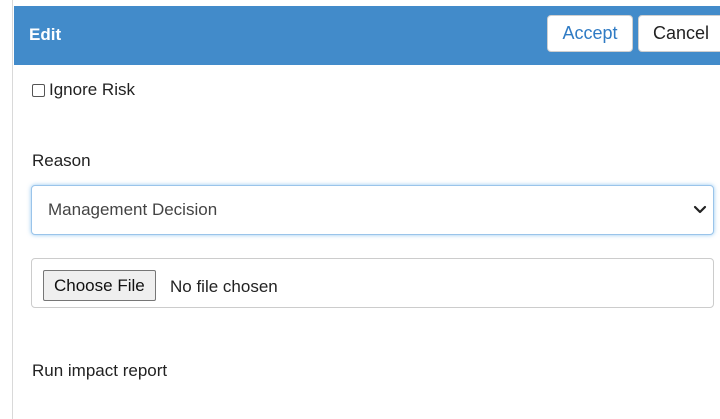 The image size is (720, 419). What do you see at coordinates (679, 33) in the screenshot?
I see `cancel-button: Cancel` at bounding box center [679, 33].